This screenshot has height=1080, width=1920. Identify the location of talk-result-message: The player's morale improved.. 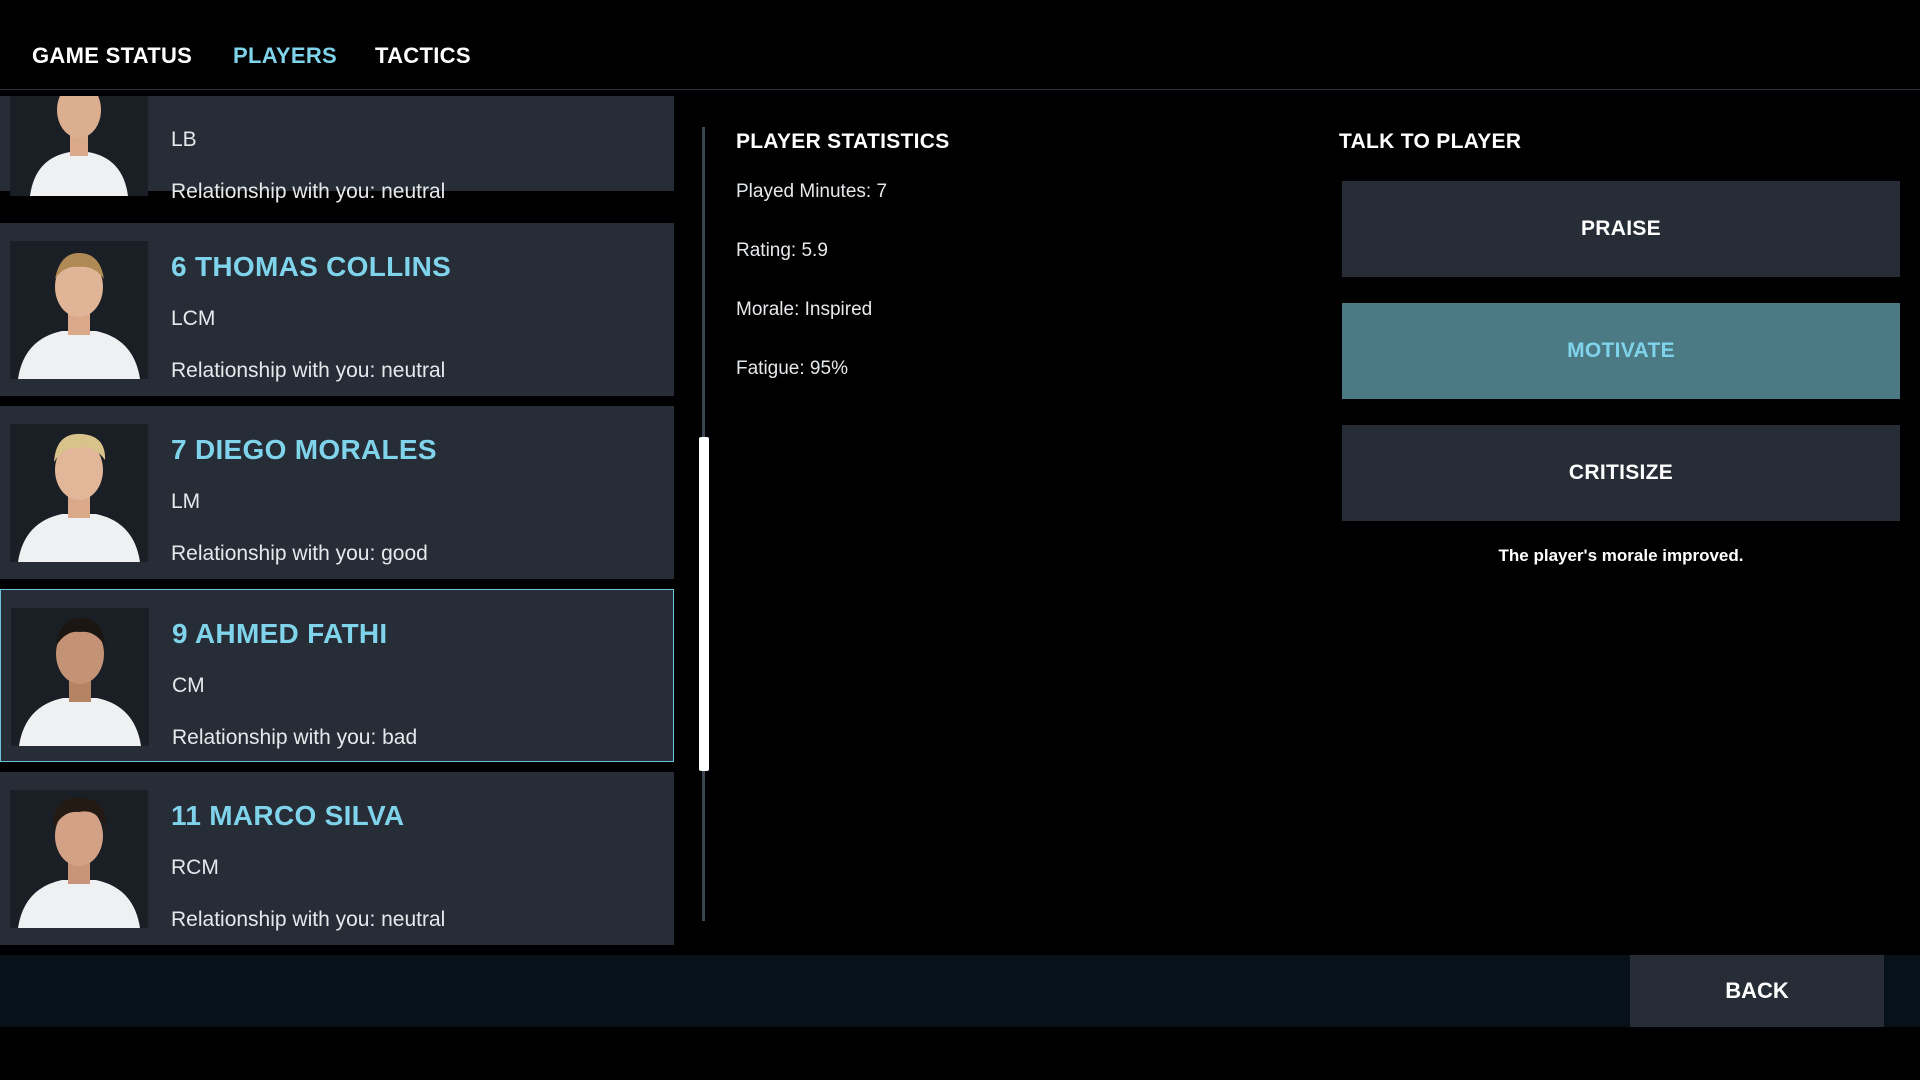
(1621, 555).